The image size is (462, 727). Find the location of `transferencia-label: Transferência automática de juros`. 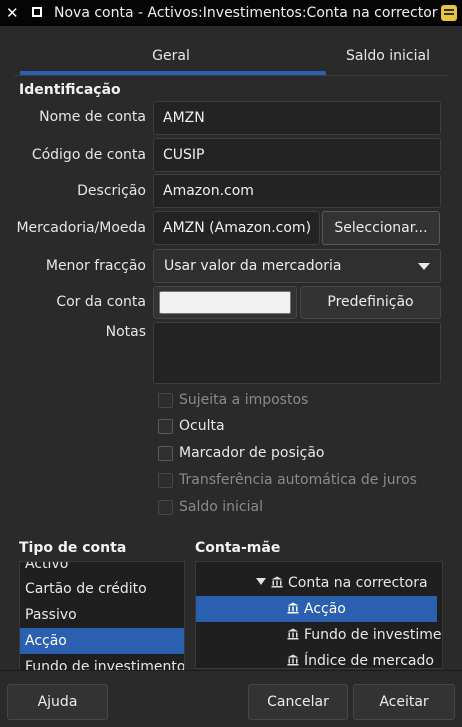

transferencia-label: Transferência automática de juros is located at coordinates (298, 480).